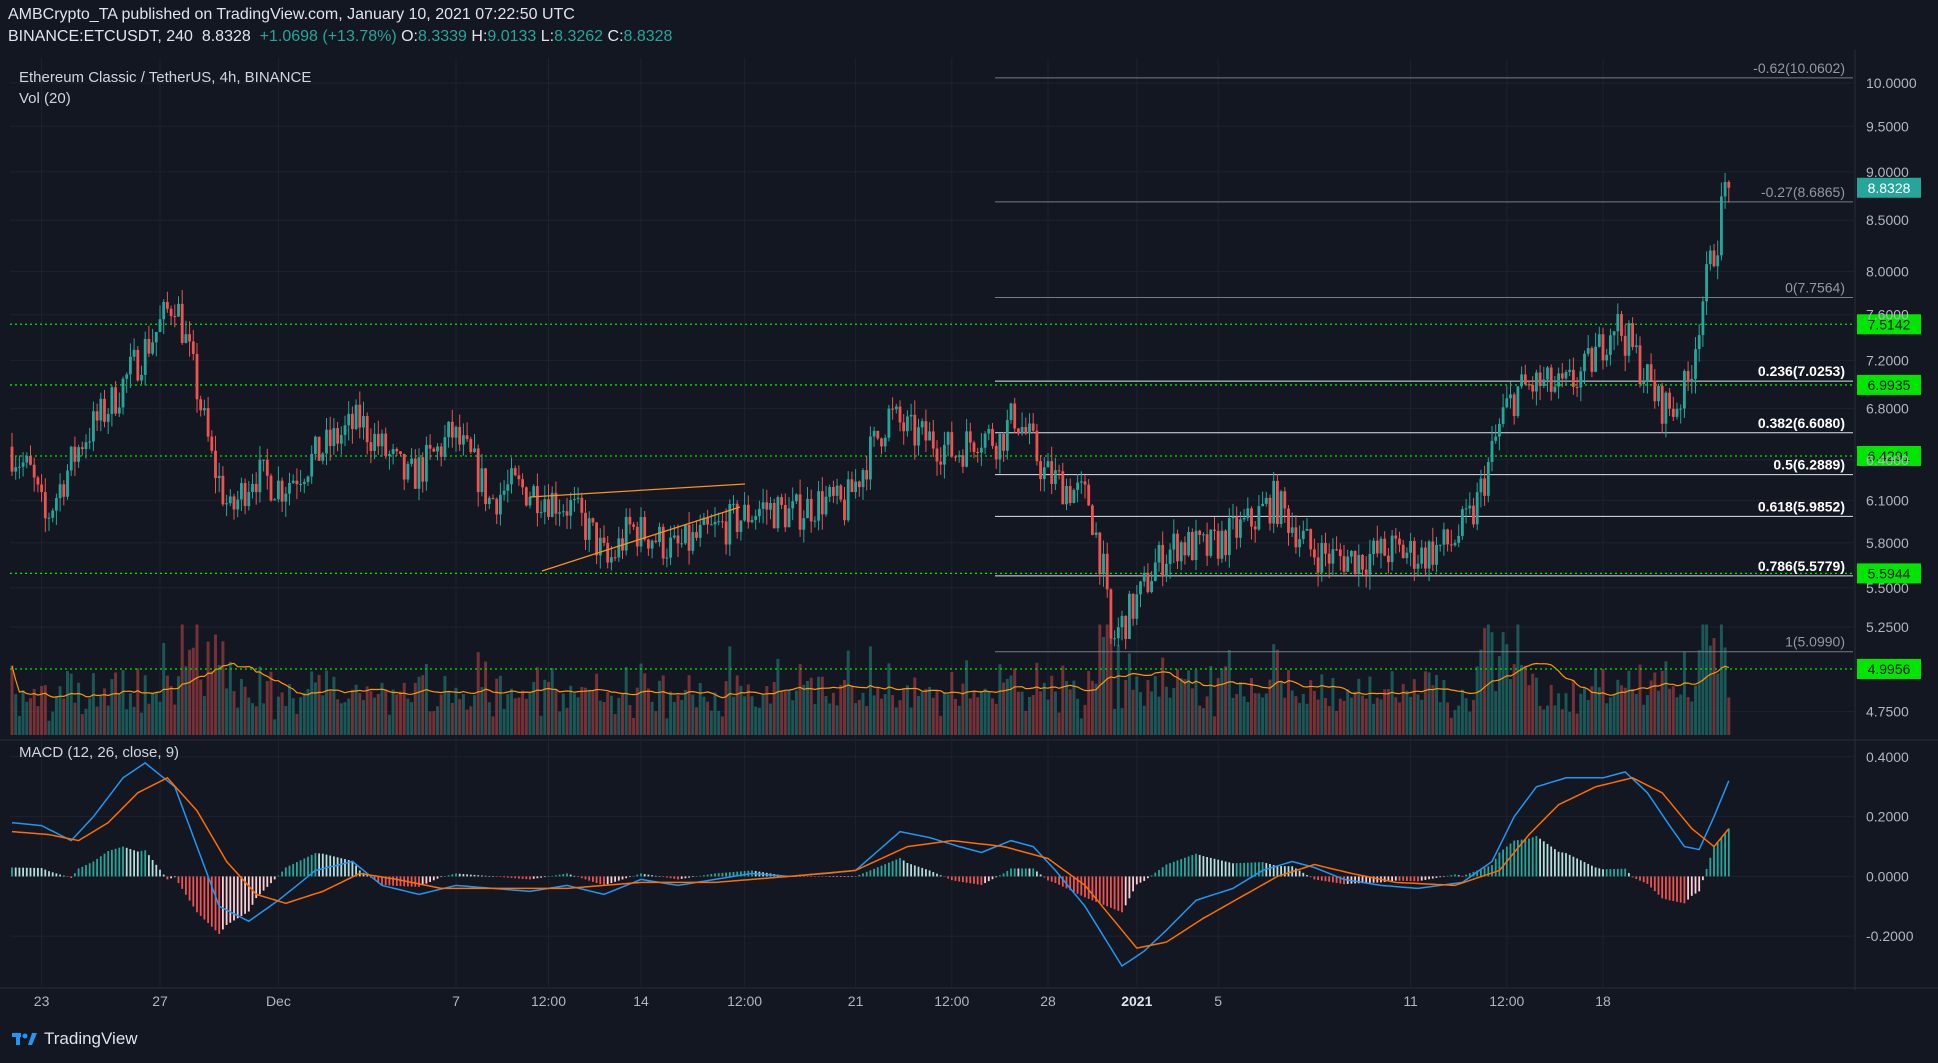 The height and width of the screenshot is (1063, 1938). What do you see at coordinates (1887, 627) in the screenshot?
I see `price-tick-label: 5.2500` at bounding box center [1887, 627].